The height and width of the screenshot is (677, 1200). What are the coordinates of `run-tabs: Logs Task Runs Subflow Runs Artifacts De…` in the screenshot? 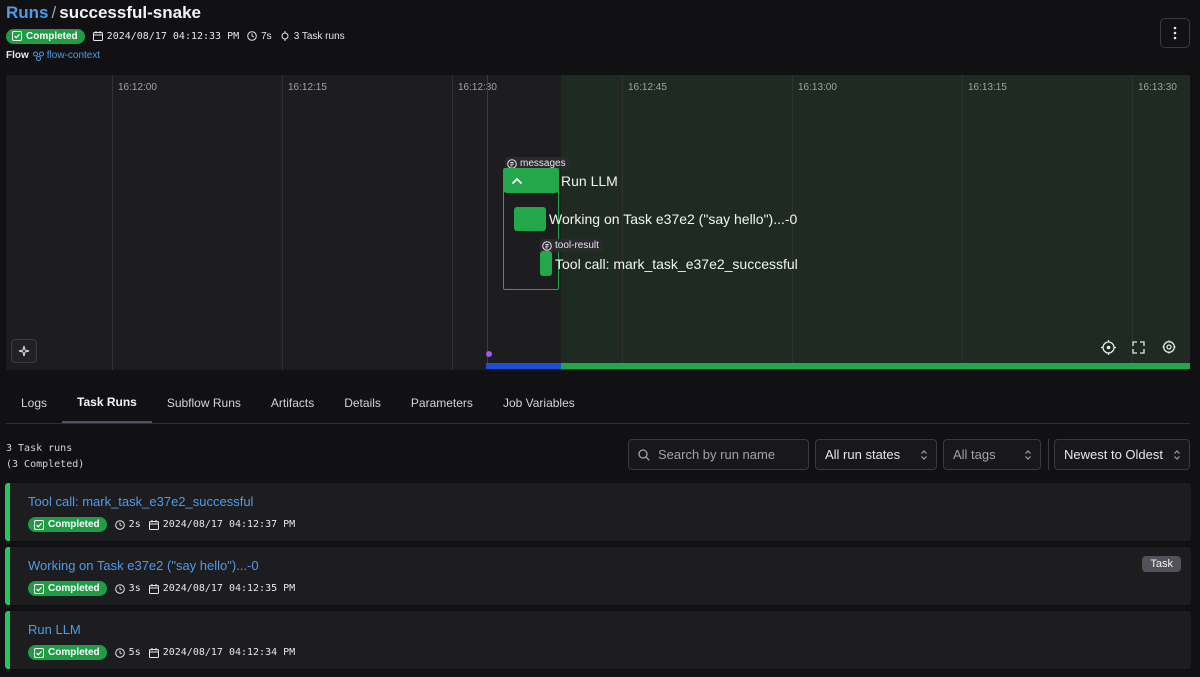 It's located at (598, 403).